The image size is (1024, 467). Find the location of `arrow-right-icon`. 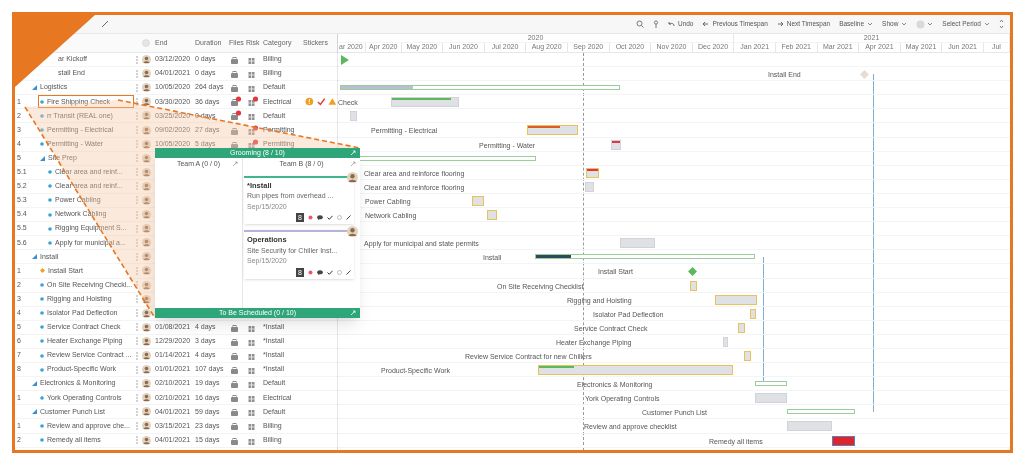

arrow-right-icon is located at coordinates (780, 24).